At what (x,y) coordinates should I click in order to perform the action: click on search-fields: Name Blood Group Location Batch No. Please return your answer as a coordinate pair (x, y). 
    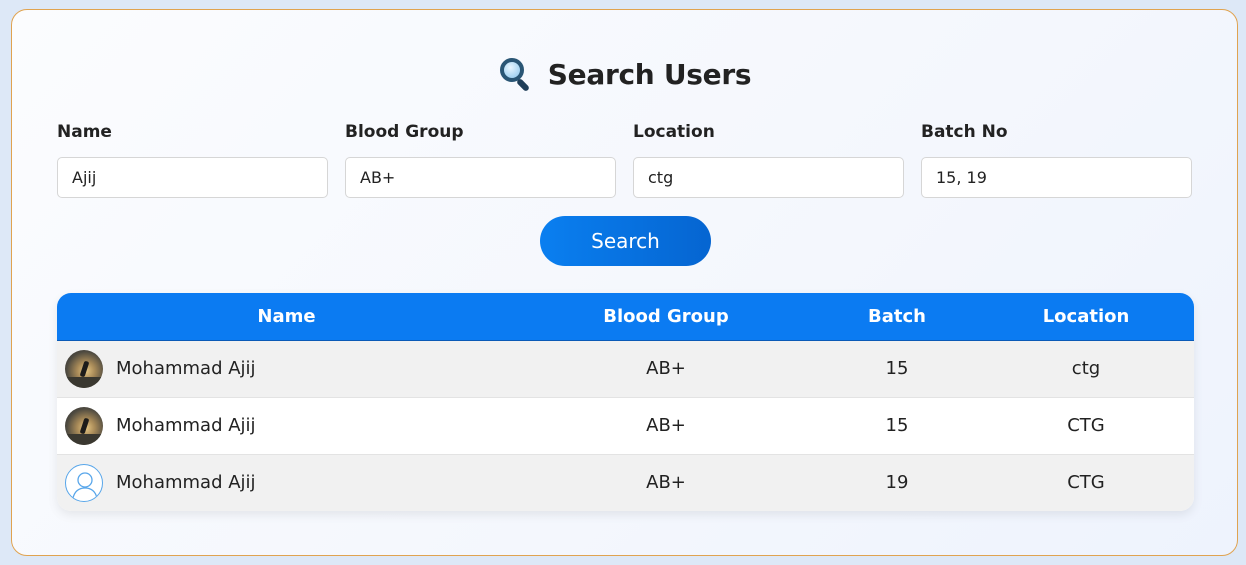
    Looking at the image, I should click on (625, 160).